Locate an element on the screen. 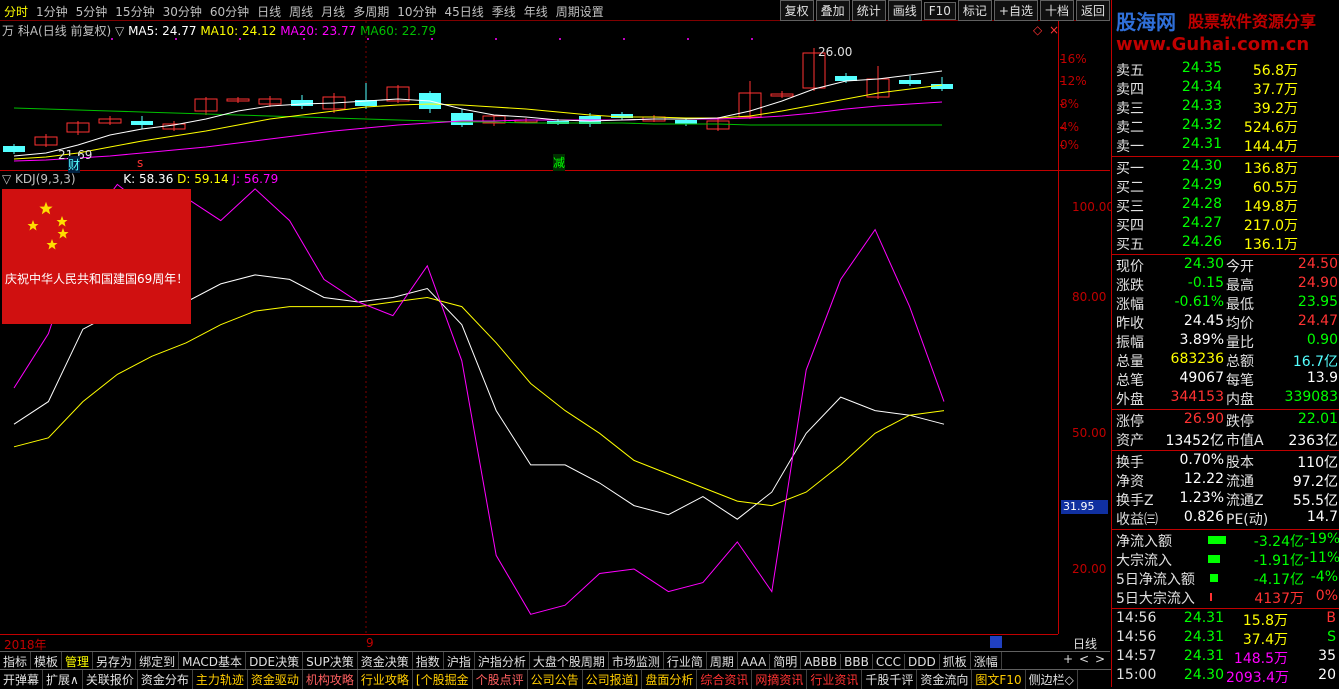  ask-label: 卖四 is located at coordinates (1130, 90).